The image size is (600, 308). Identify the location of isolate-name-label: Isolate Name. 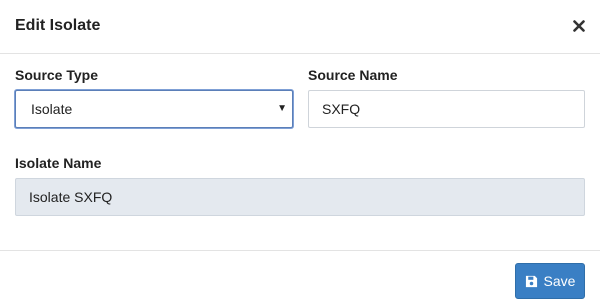
(58, 163).